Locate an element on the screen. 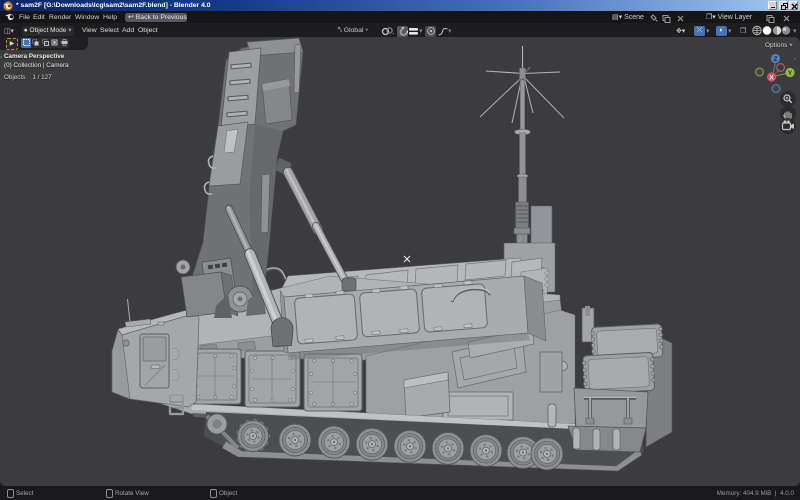  svg-text: X is located at coordinates (771, 78).